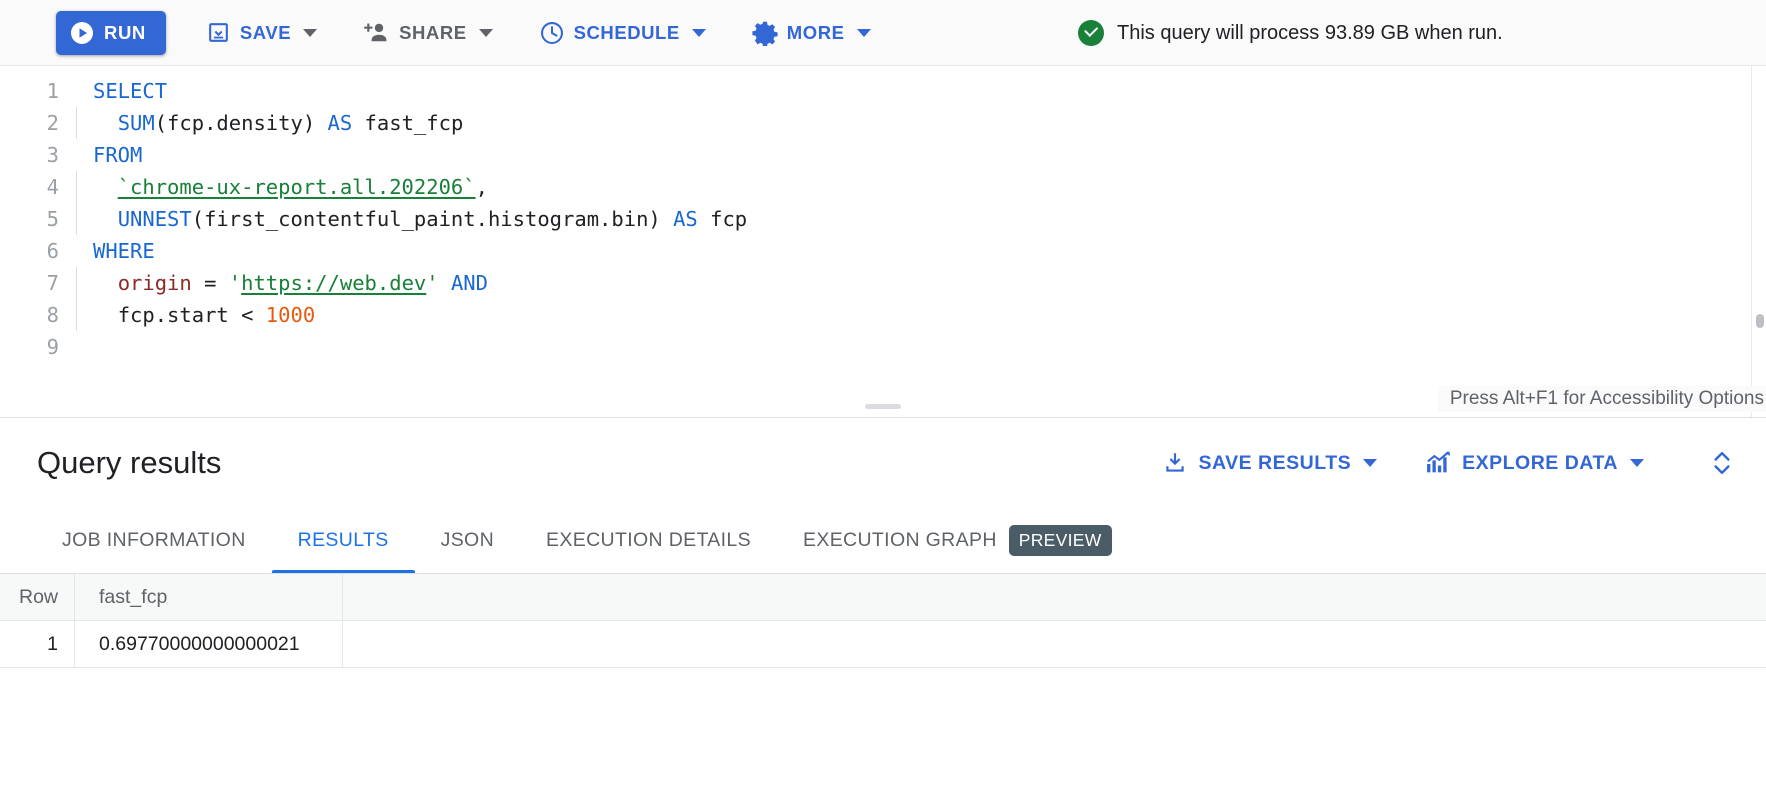 The width and height of the screenshot is (1766, 794). I want to click on play-icon, so click(82, 33).